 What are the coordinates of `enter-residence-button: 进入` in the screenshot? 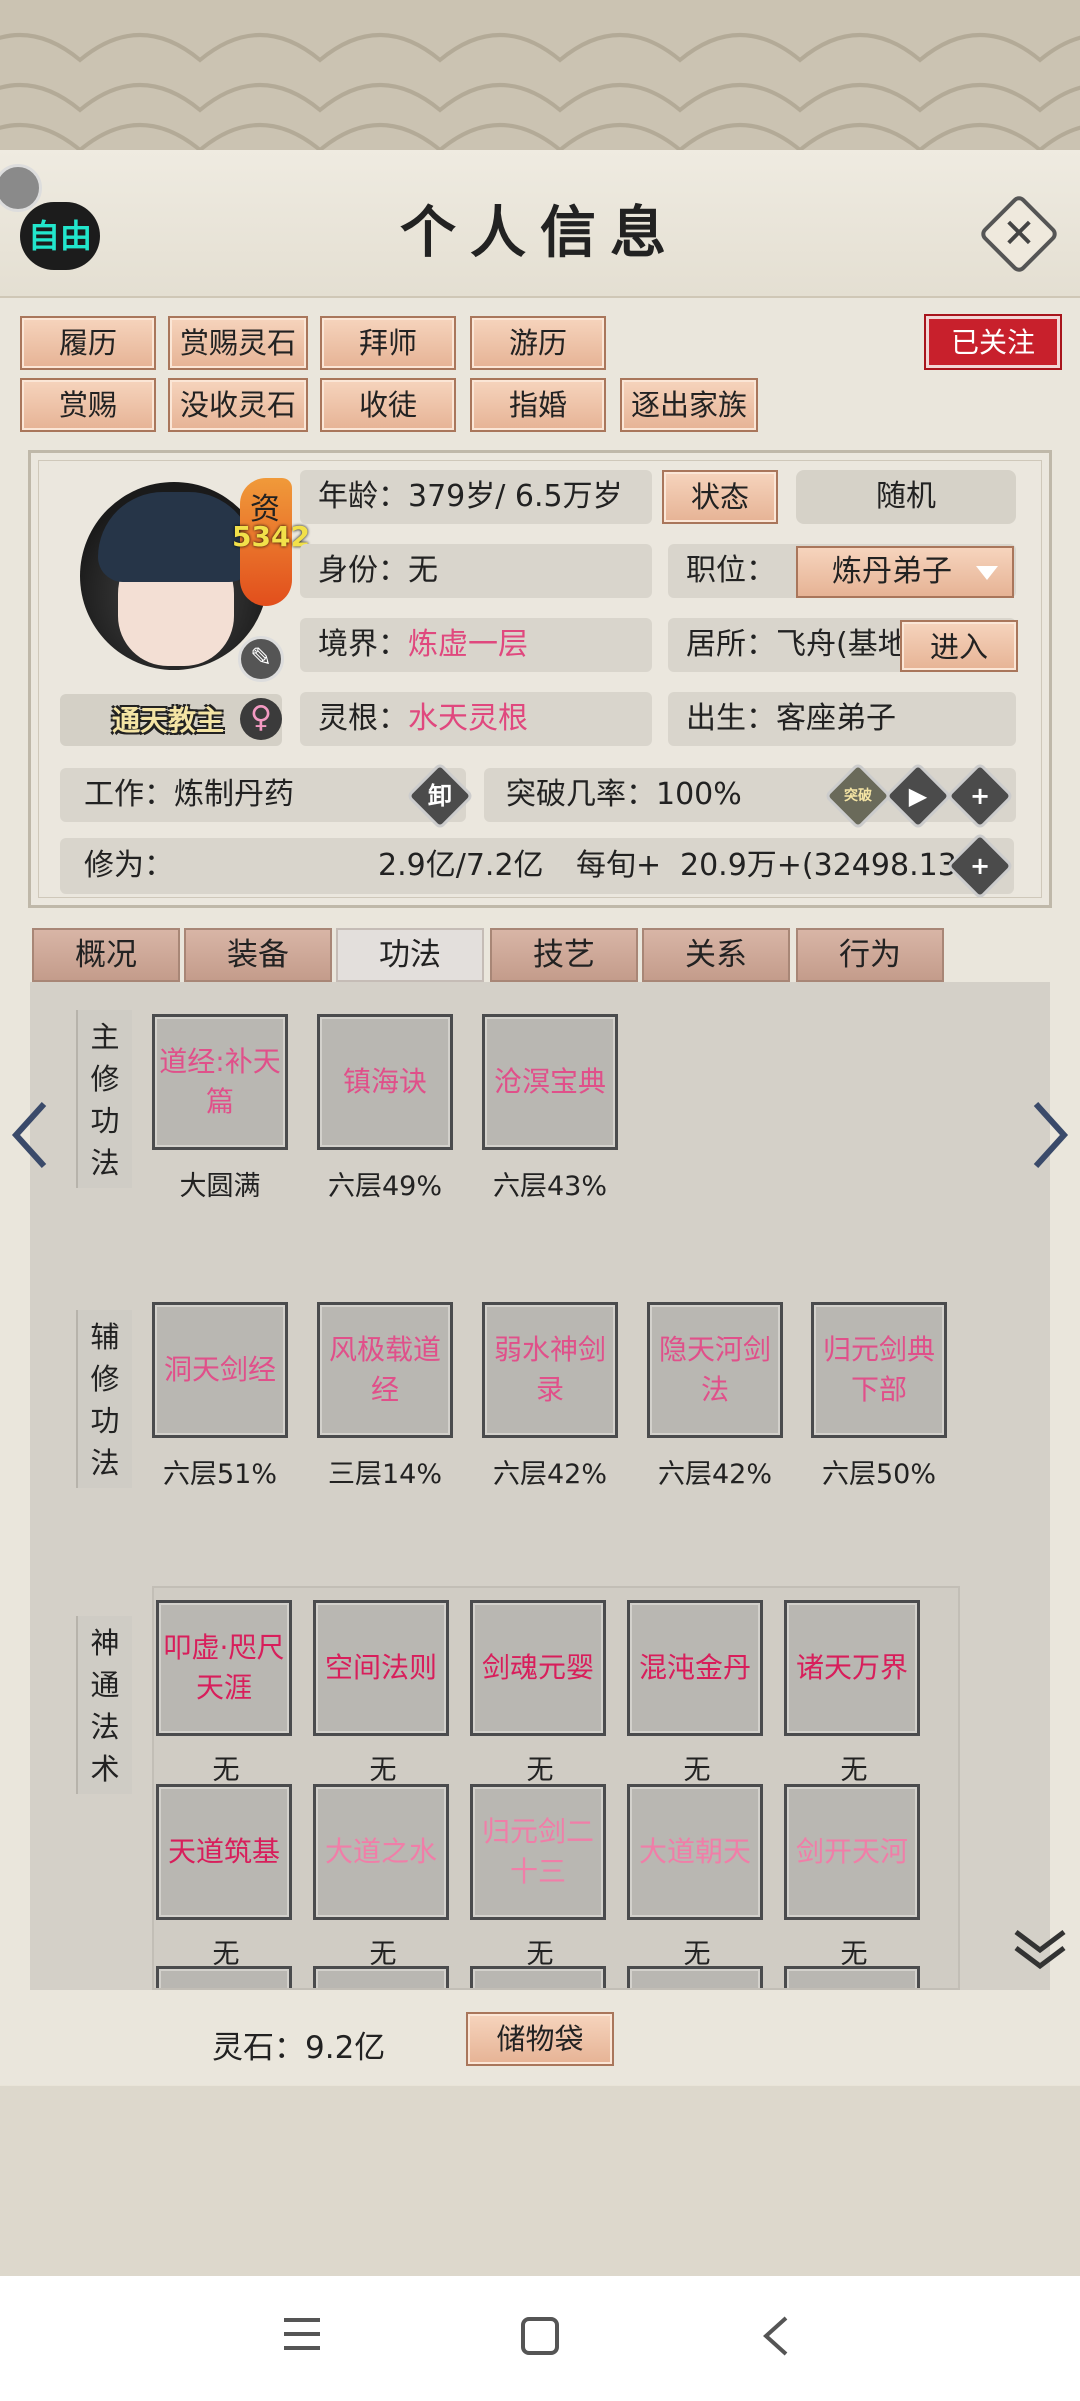 It's located at (959, 646).